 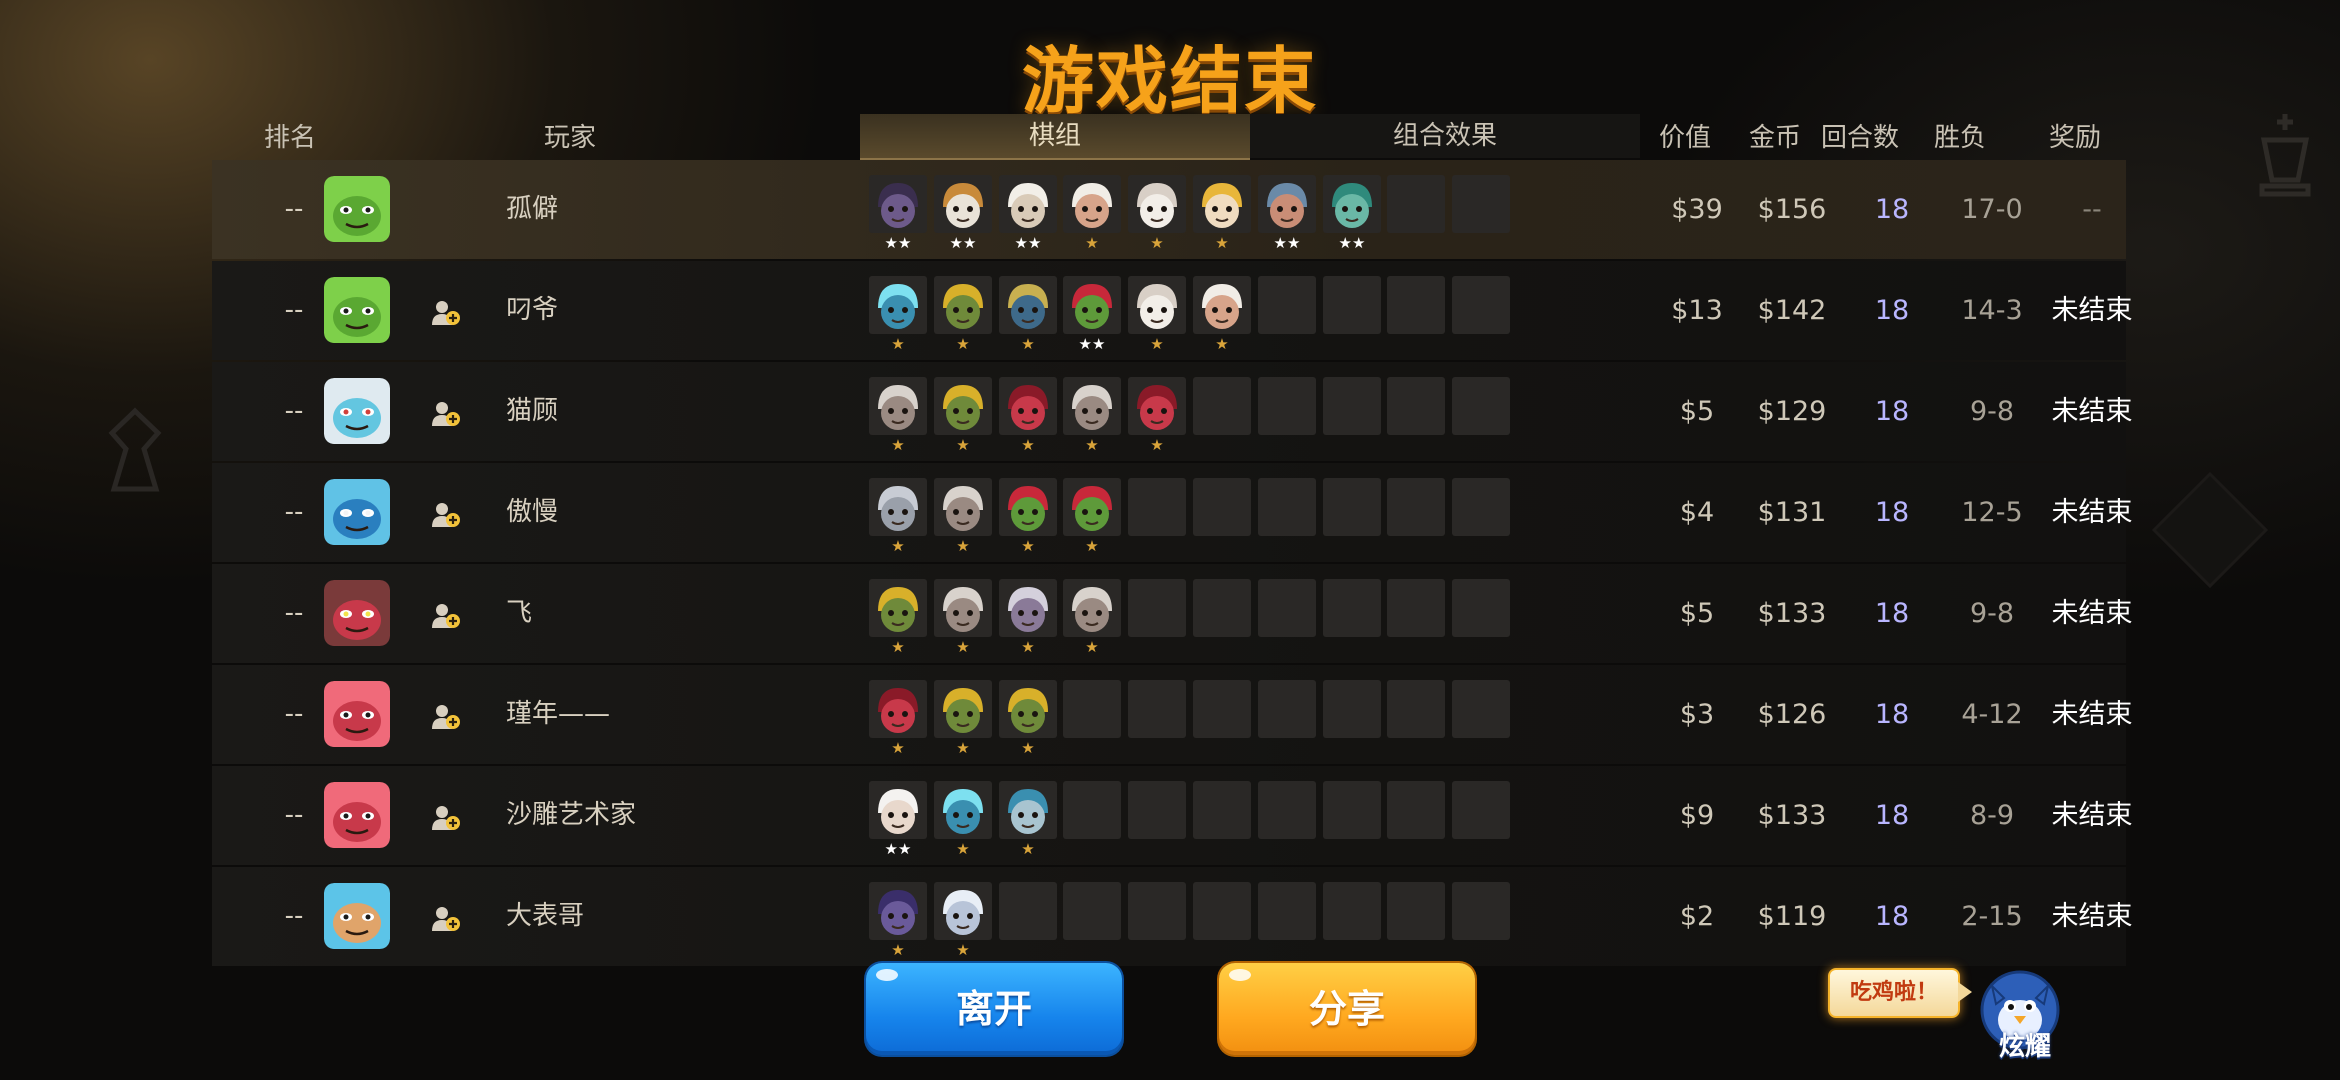 I want to click on flaunt-label: 炫耀, so click(x=2025, y=1044).